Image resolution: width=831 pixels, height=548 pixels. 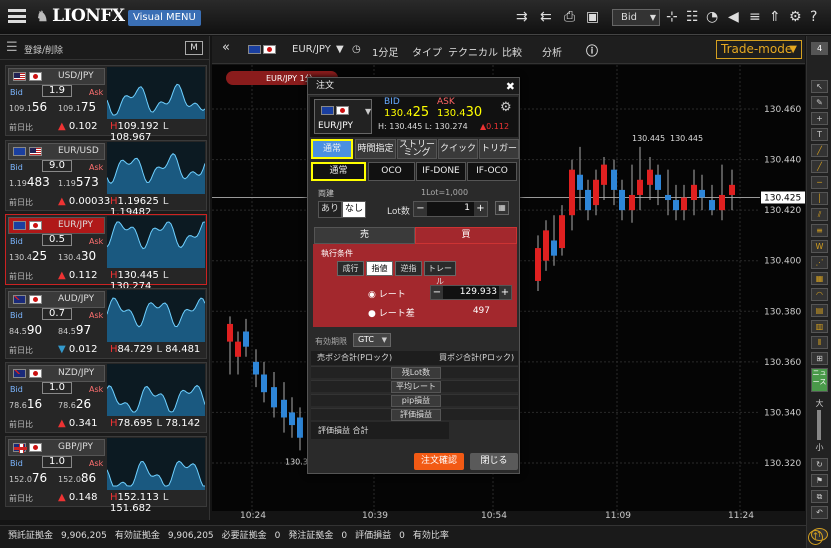 I want to click on limit-order-button: 指値, so click(x=379, y=268).